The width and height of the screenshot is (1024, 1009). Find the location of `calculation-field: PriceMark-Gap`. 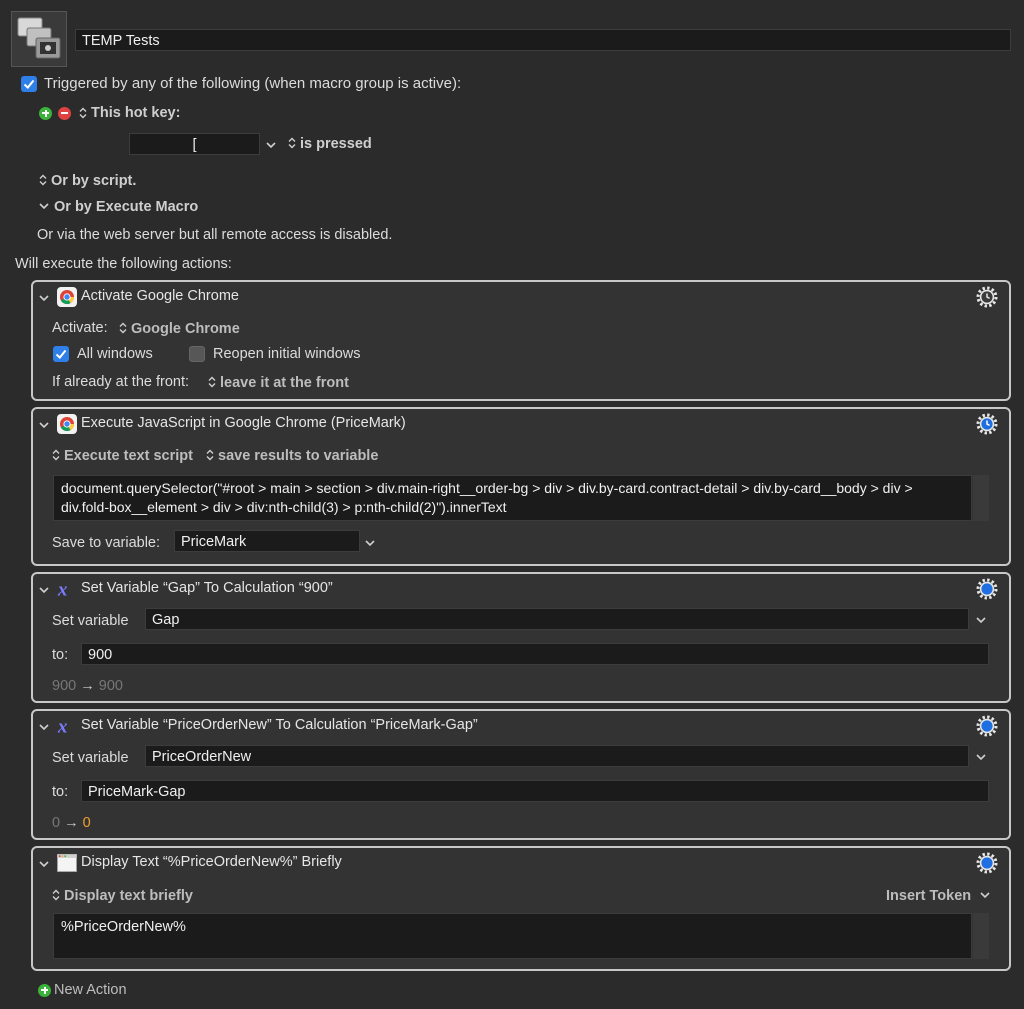

calculation-field: PriceMark-Gap is located at coordinates (535, 791).